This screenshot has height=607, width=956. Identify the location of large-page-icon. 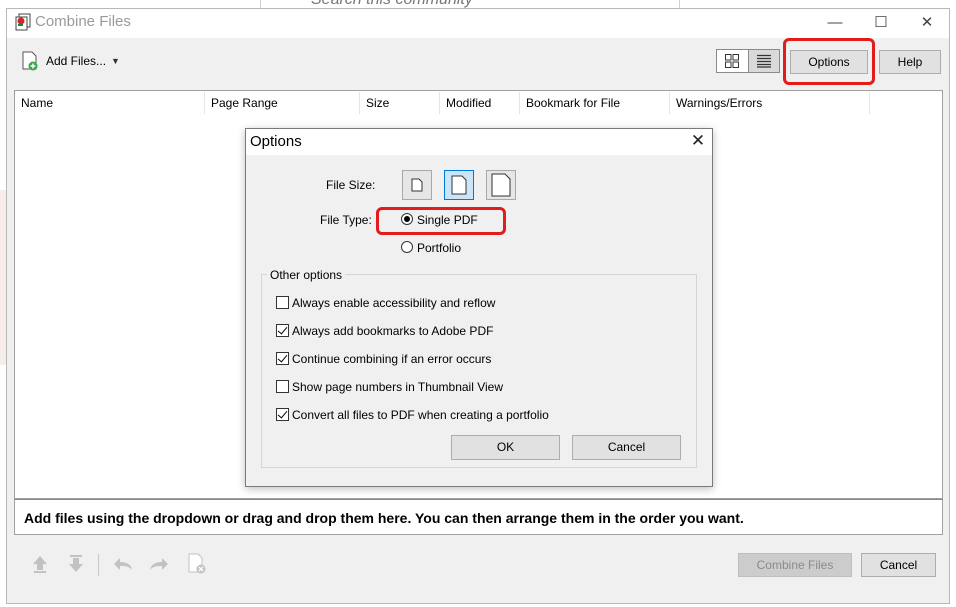
(501, 185).